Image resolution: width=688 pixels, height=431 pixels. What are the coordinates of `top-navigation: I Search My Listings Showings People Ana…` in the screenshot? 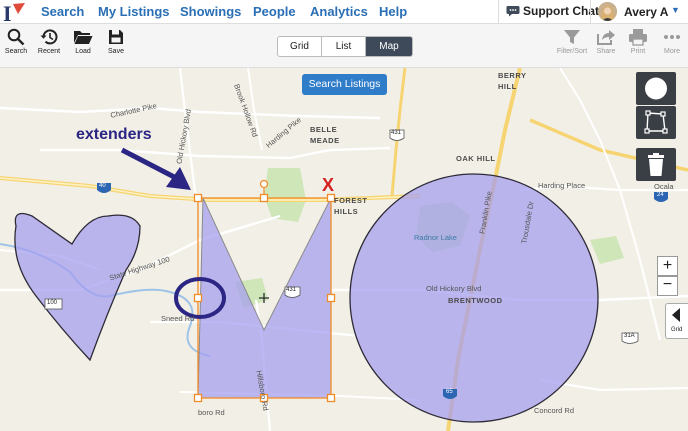 It's located at (344, 13).